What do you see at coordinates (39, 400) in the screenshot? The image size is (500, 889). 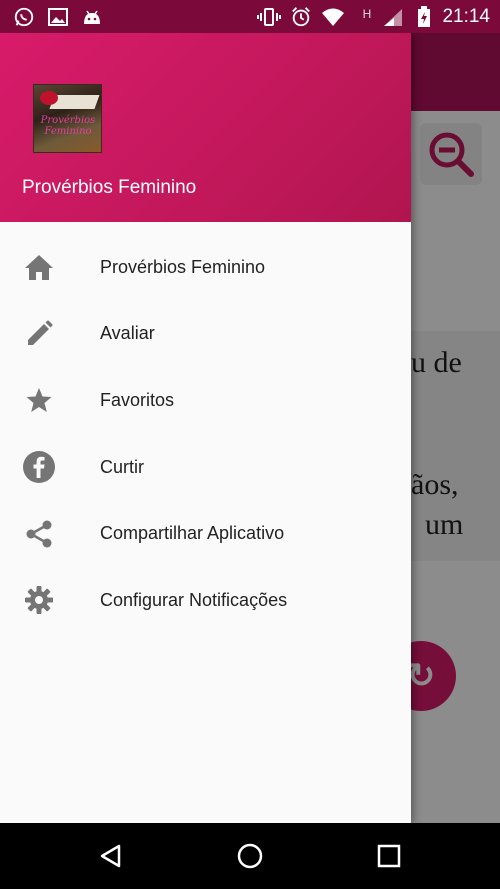 I see `star-icon` at bounding box center [39, 400].